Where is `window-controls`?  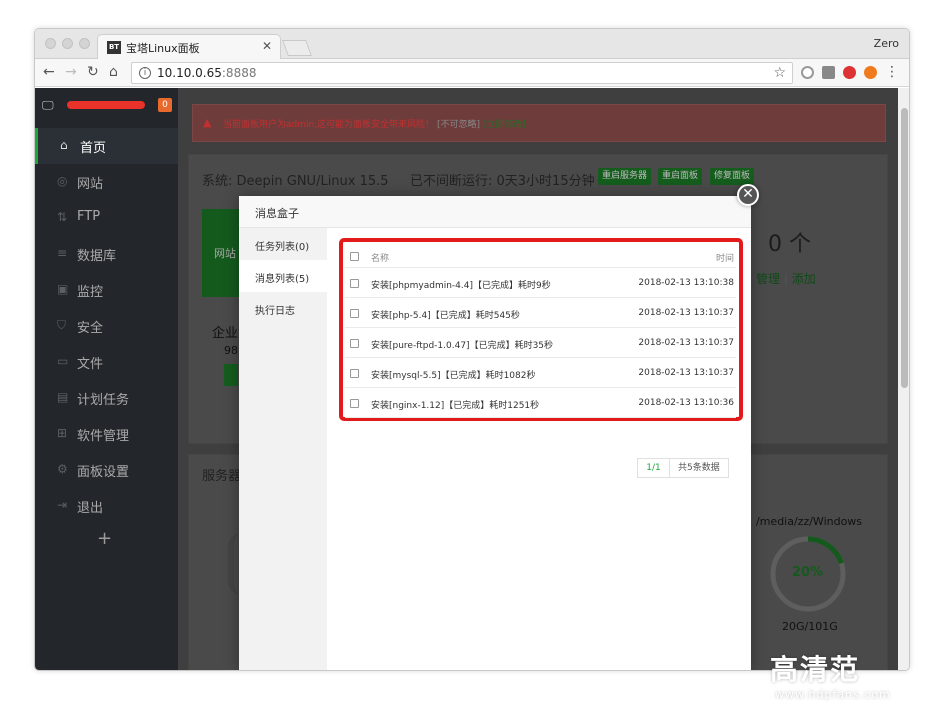
window-controls is located at coordinates (67, 43).